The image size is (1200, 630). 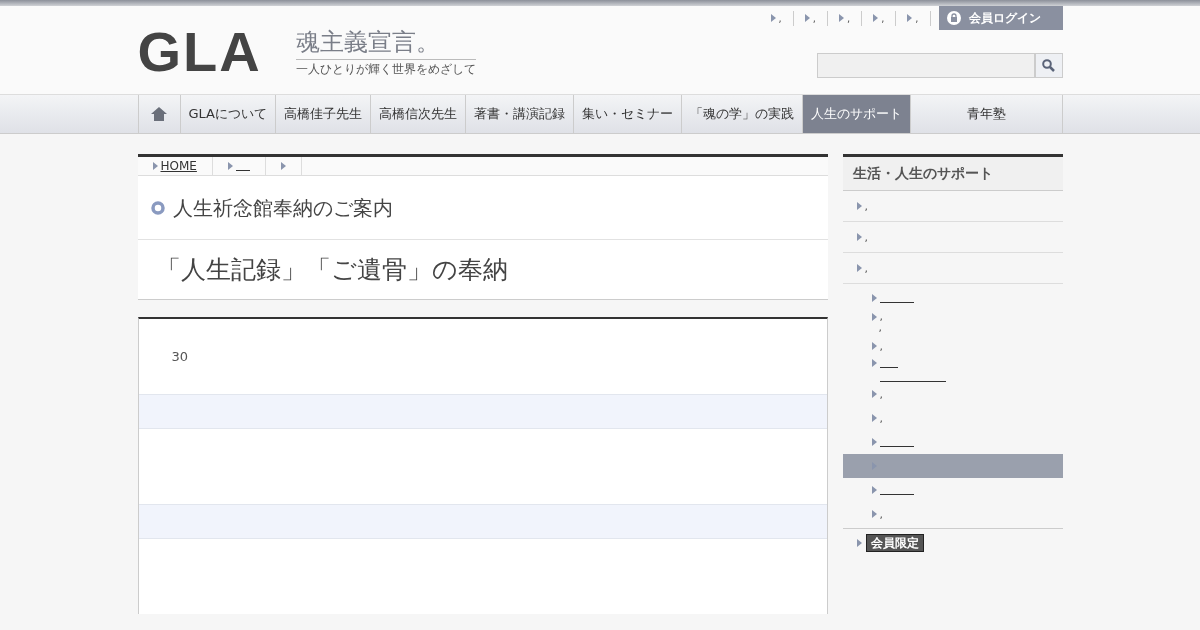 I want to click on nav-tab: 青年塾, so click(x=987, y=114).